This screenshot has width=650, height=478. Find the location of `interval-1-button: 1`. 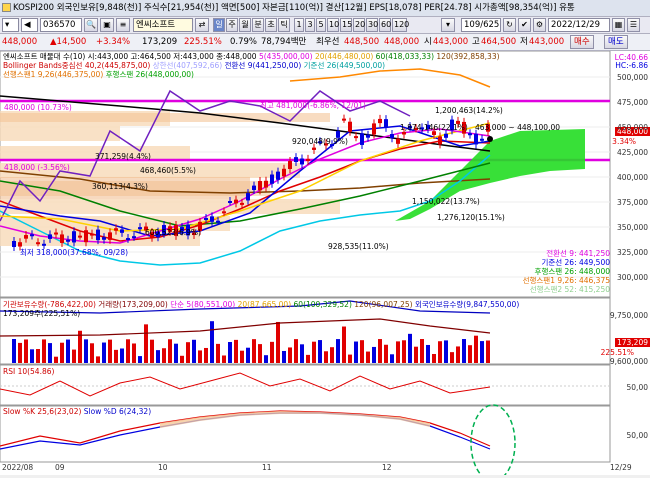

interval-1-button: 1 is located at coordinates (299, 25).